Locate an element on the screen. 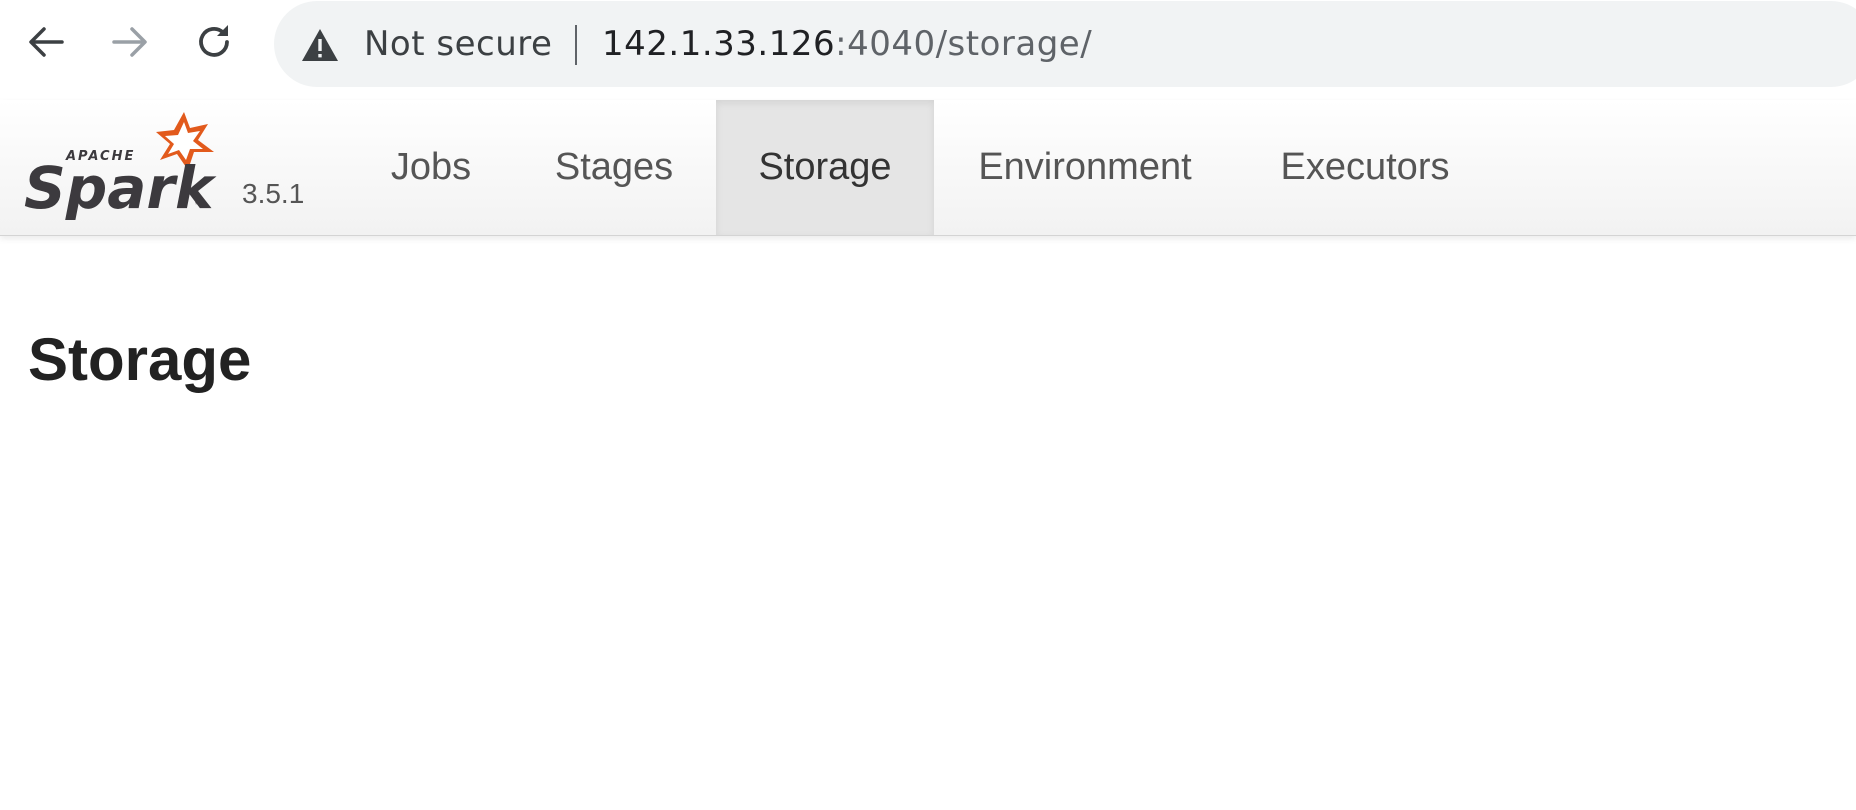 Image resolution: width=1856 pixels, height=810 pixels. spark-version: 3.5.1 is located at coordinates (273, 193).